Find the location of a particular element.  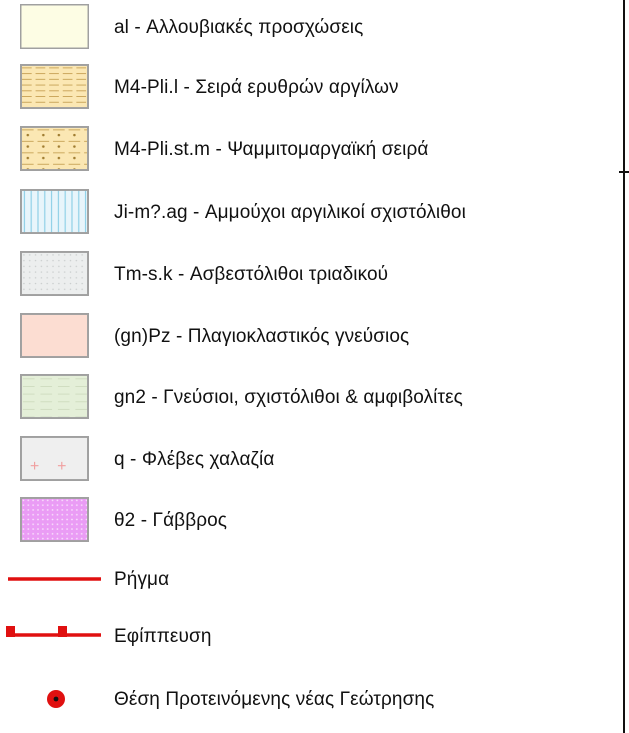

legend-swatch-m4-pli-l is located at coordinates (54, 86).